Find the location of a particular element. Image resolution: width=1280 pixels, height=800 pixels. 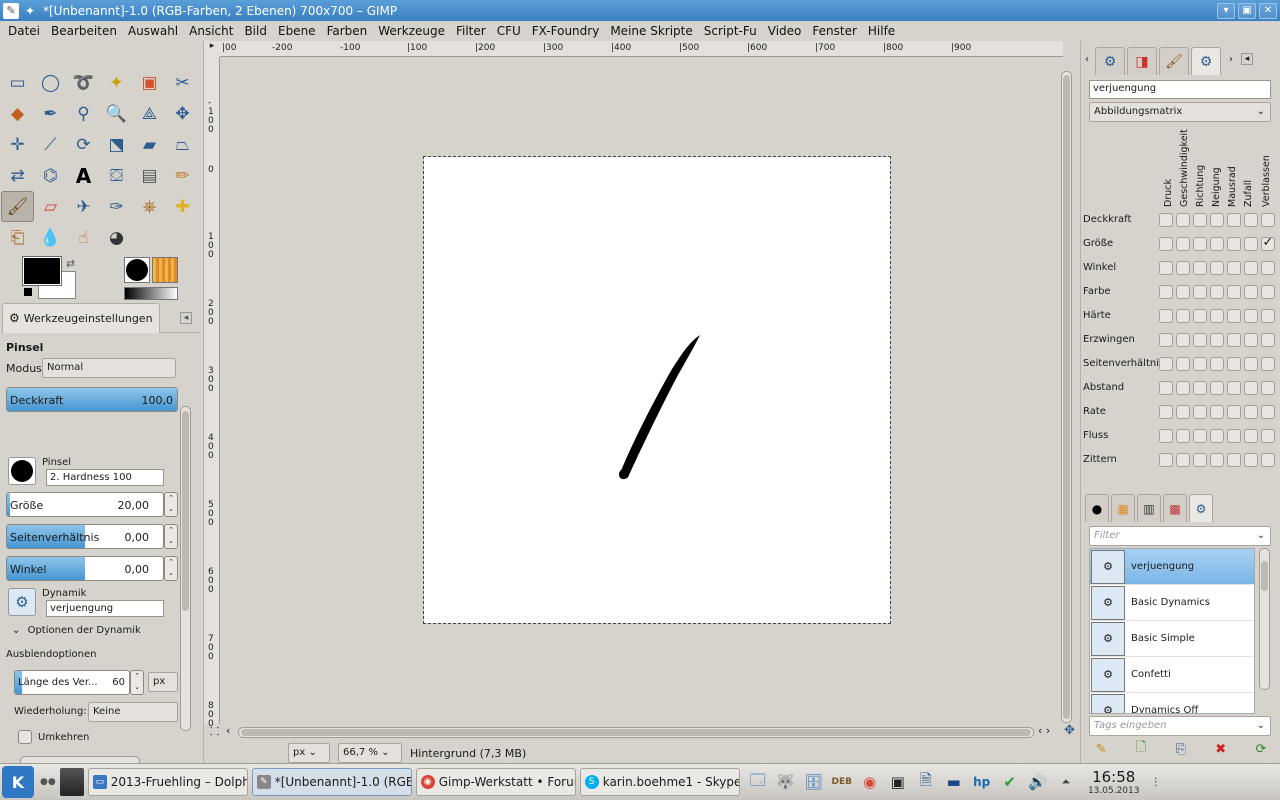

tool-options-scrollbar is located at coordinates (185, 568).